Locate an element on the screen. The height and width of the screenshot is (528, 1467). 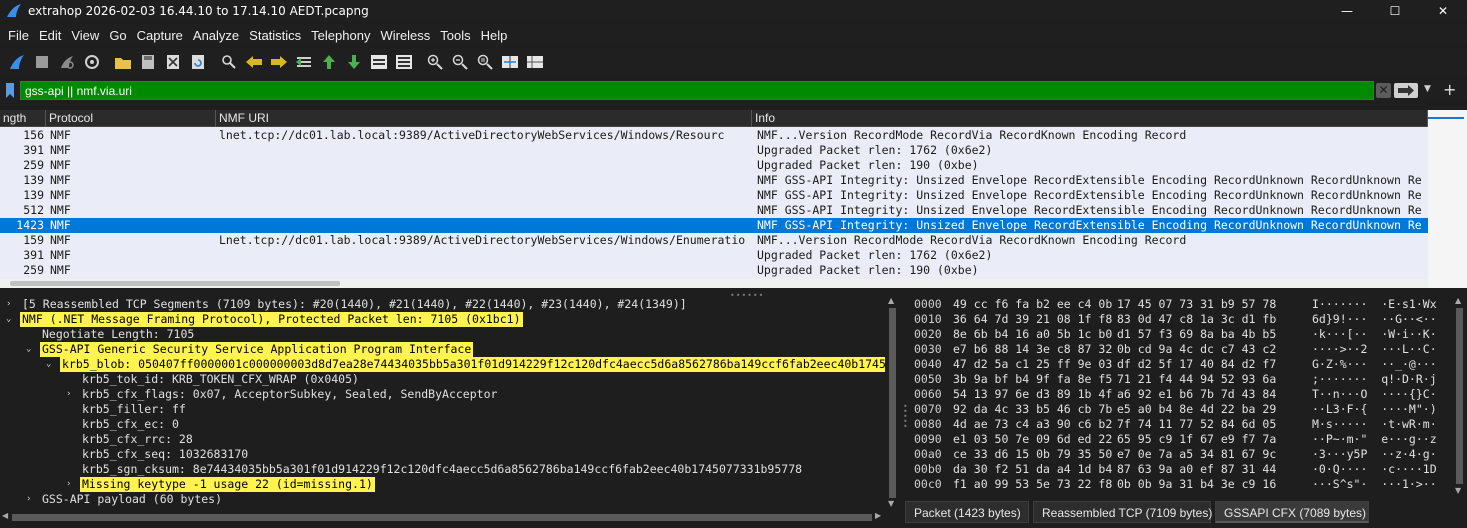
hex-offset: 0080 is located at coordinates (928, 424).